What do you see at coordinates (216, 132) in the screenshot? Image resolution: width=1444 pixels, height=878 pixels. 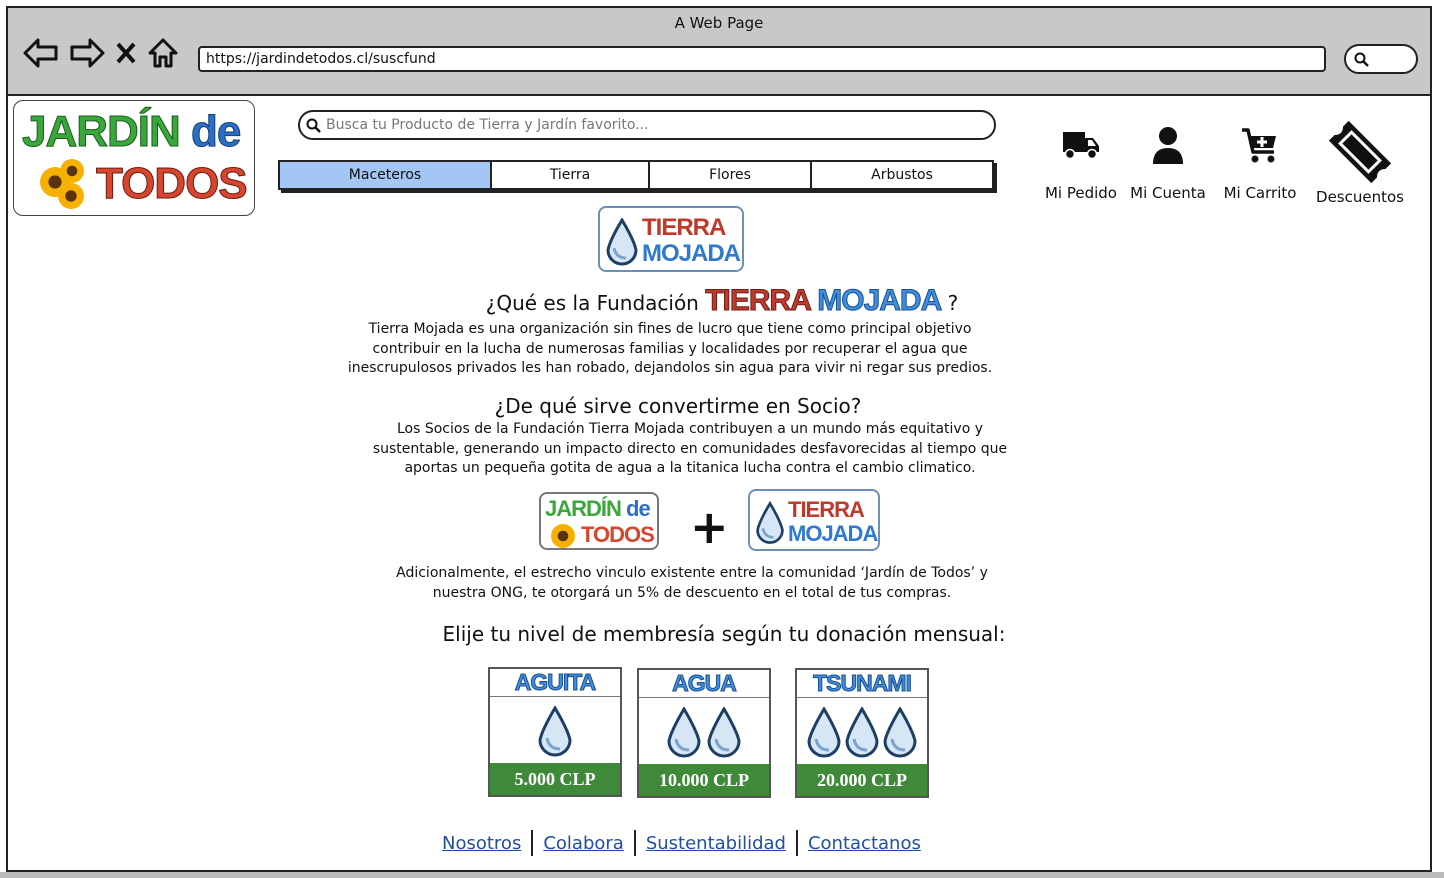 I see `logo-word-de: de` at bounding box center [216, 132].